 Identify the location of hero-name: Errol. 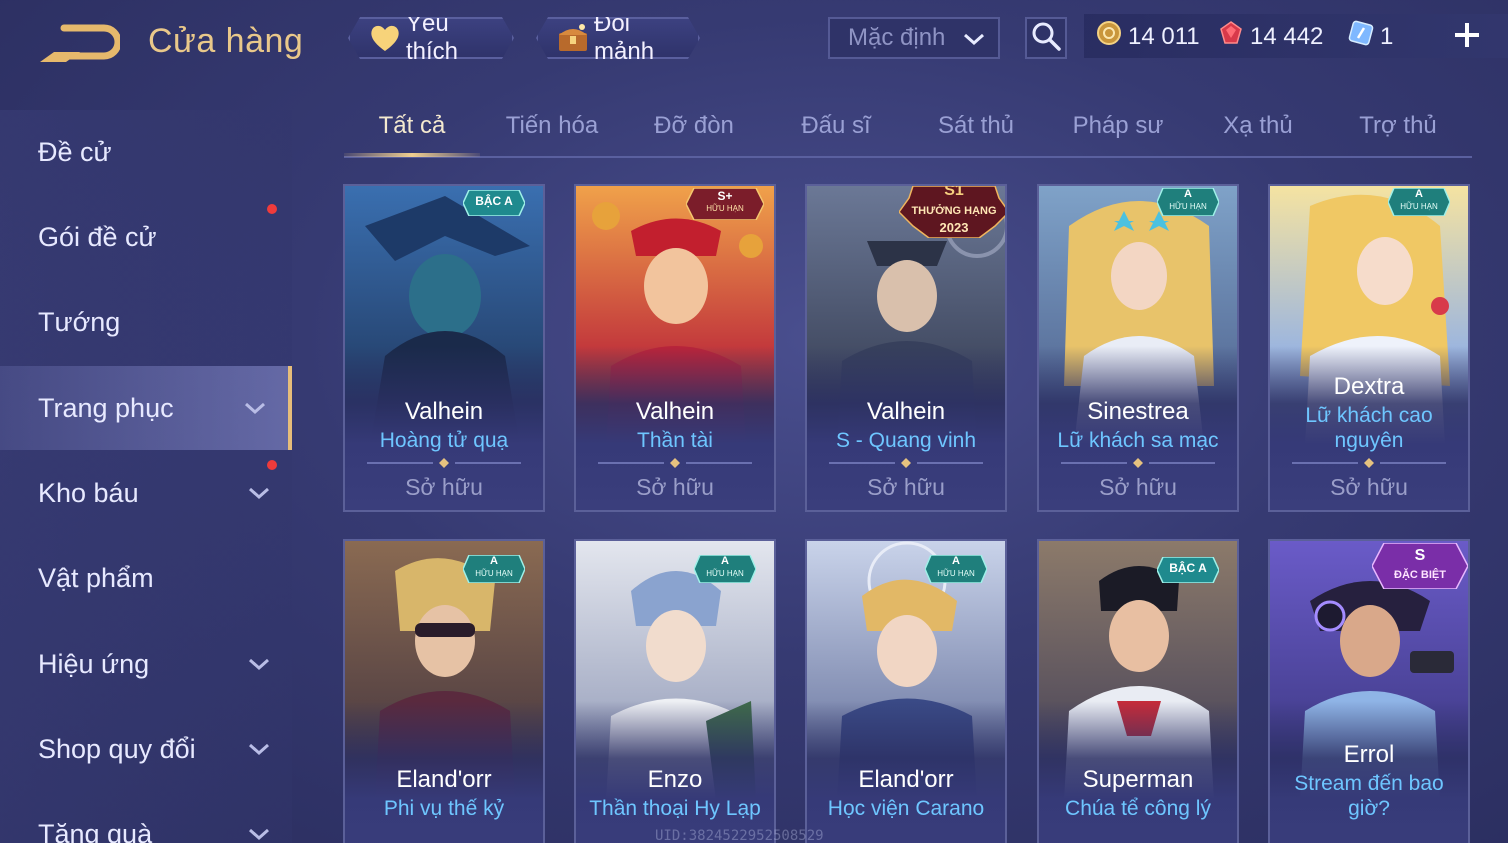
(1369, 754).